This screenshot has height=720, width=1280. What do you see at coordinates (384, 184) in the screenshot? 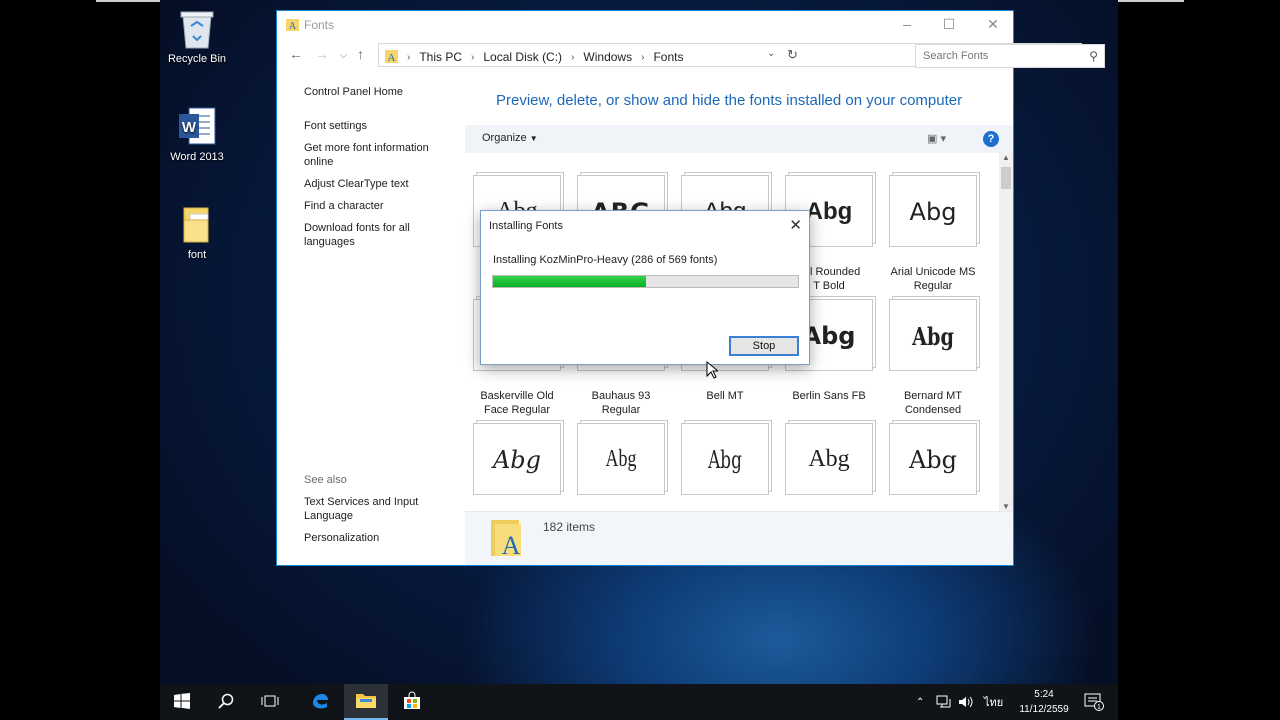
I see `link-adjust-cleartype: Adjust ClearType text` at bounding box center [384, 184].